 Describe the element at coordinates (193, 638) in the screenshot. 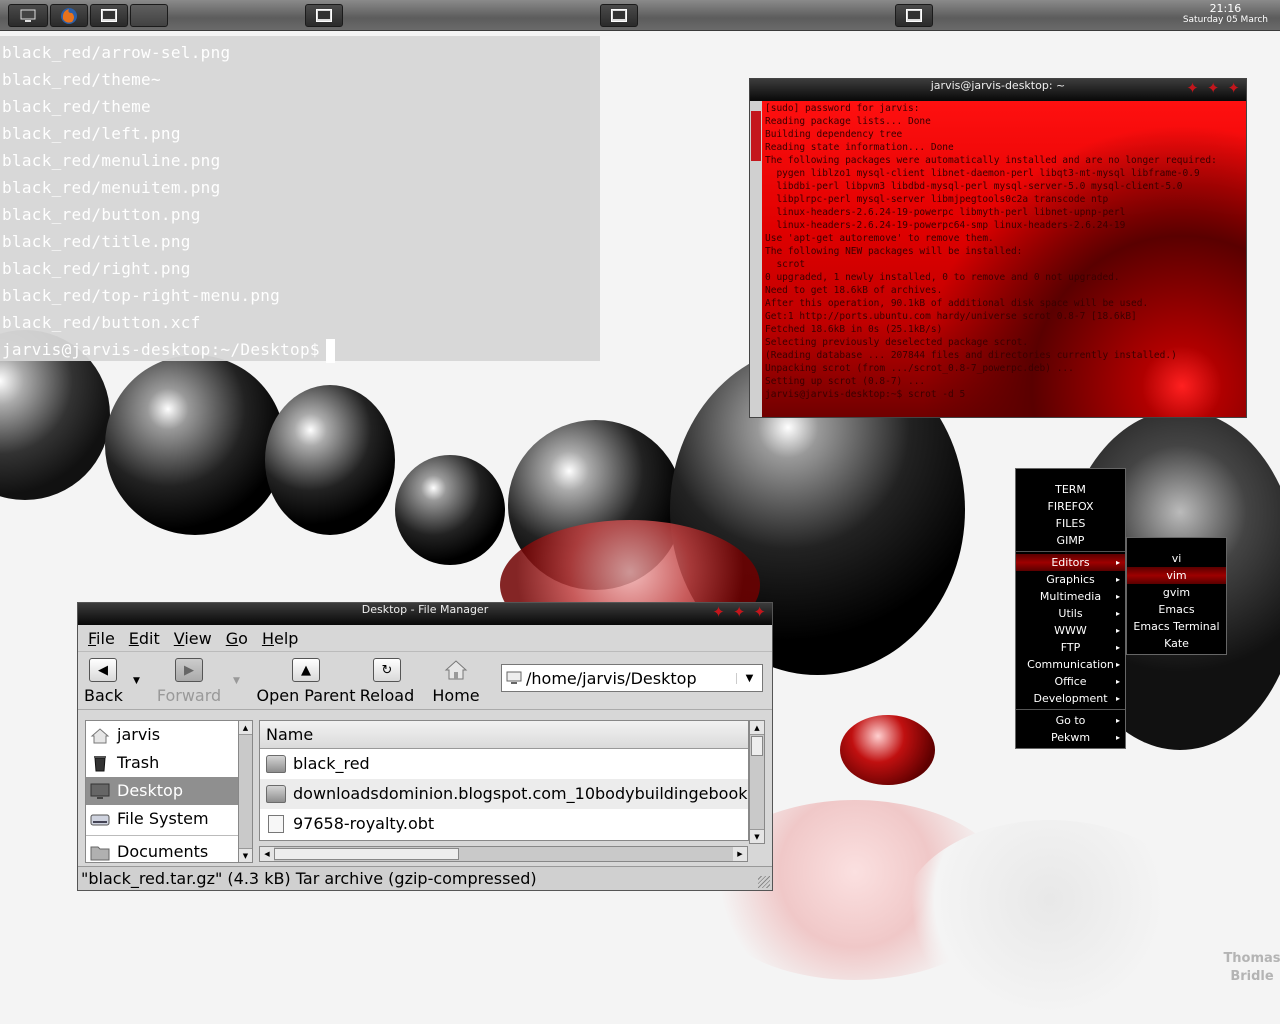

I see `menu-view: View` at that location.